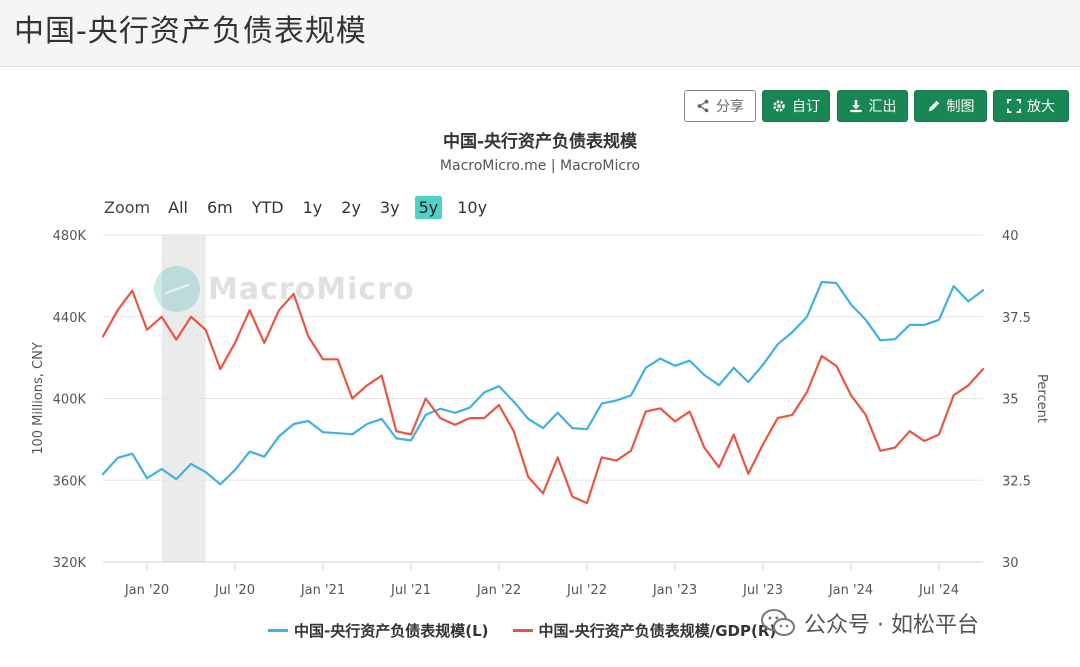 This screenshot has width=1080, height=667. I want to click on watermark-text: MacroMicro, so click(311, 289).